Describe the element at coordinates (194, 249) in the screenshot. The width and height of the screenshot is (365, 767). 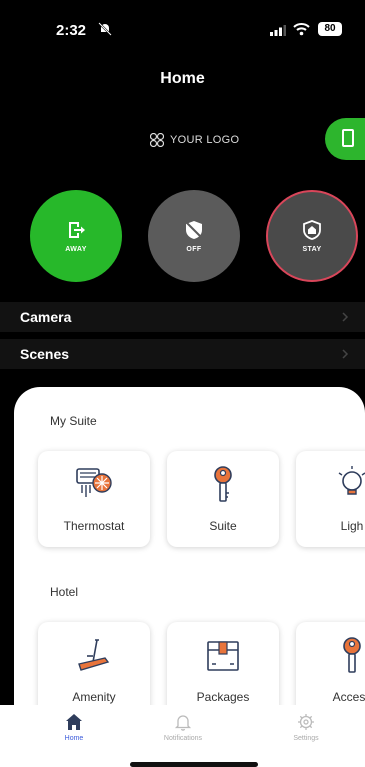
I see `off-mode-label: OFF` at that location.